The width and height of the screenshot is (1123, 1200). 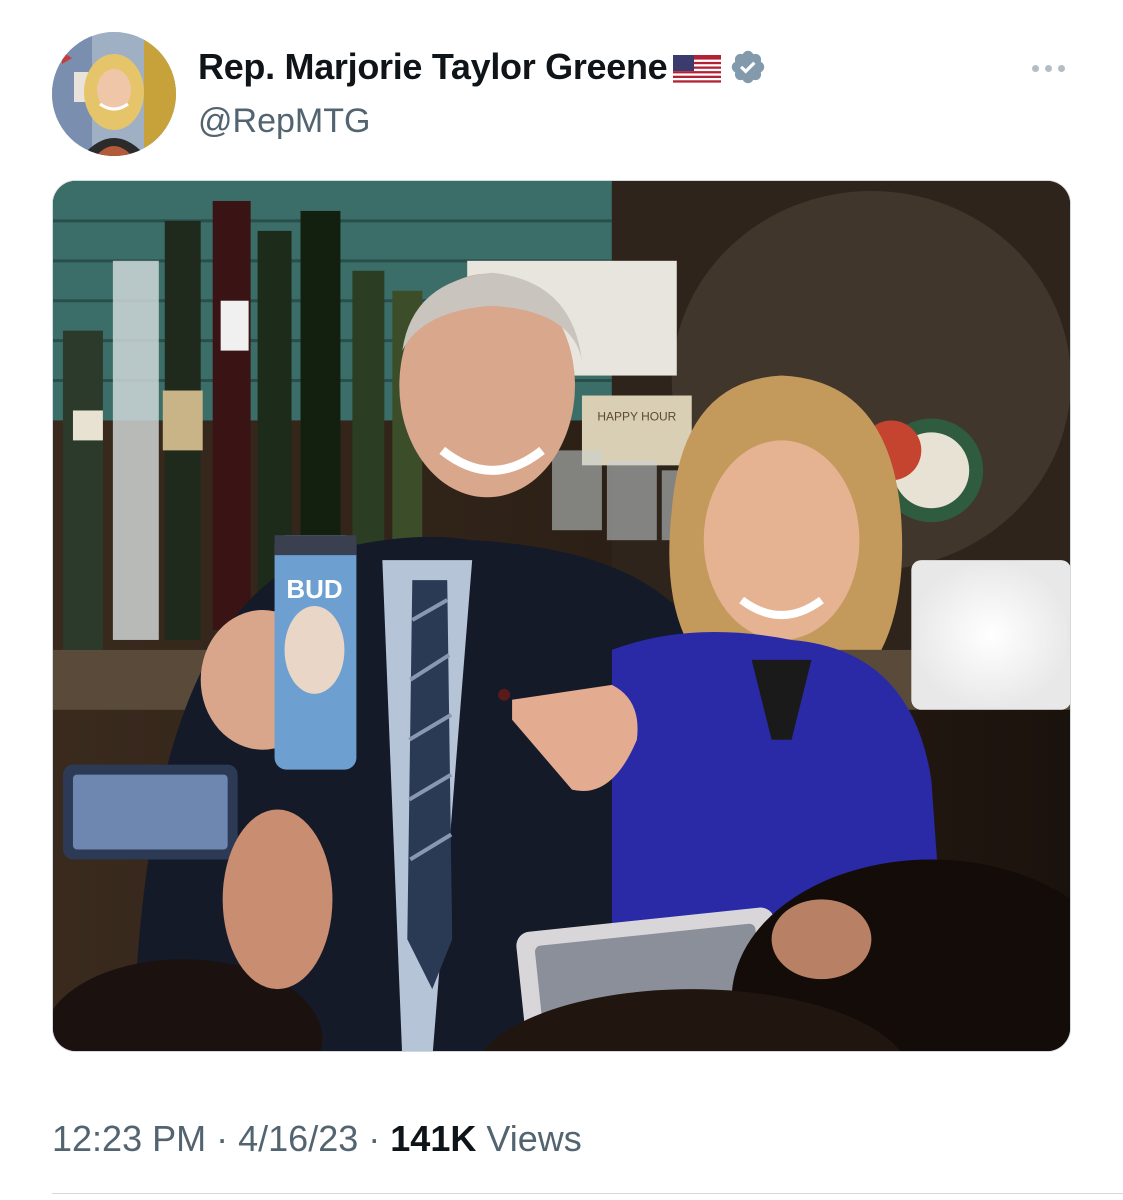 What do you see at coordinates (314, 590) in the screenshot?
I see `photo-can-label: BUD` at bounding box center [314, 590].